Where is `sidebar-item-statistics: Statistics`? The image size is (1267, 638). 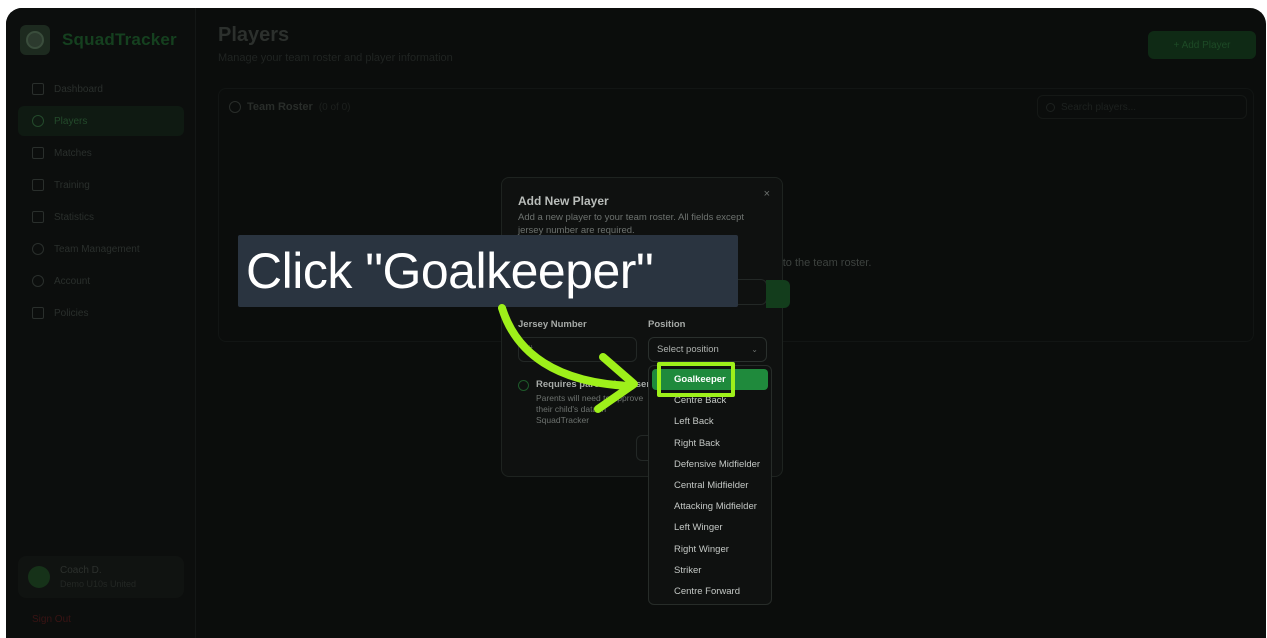
sidebar-item-statistics: Statistics is located at coordinates (101, 217).